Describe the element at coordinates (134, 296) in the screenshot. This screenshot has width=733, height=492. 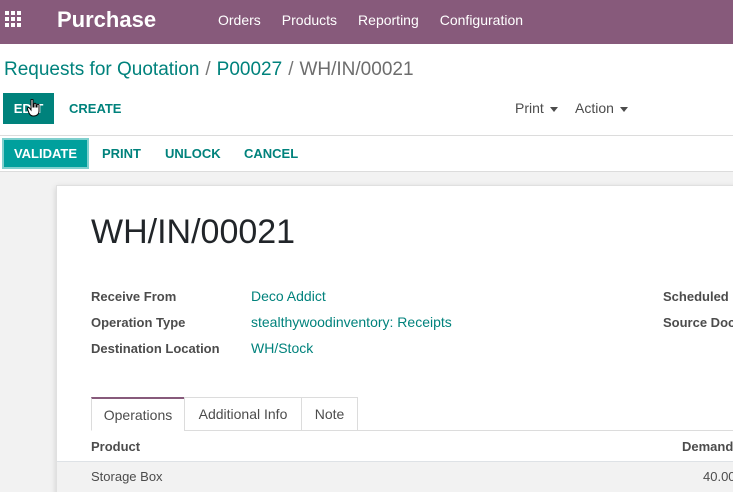
I see `receive-from-label: Receive From` at that location.